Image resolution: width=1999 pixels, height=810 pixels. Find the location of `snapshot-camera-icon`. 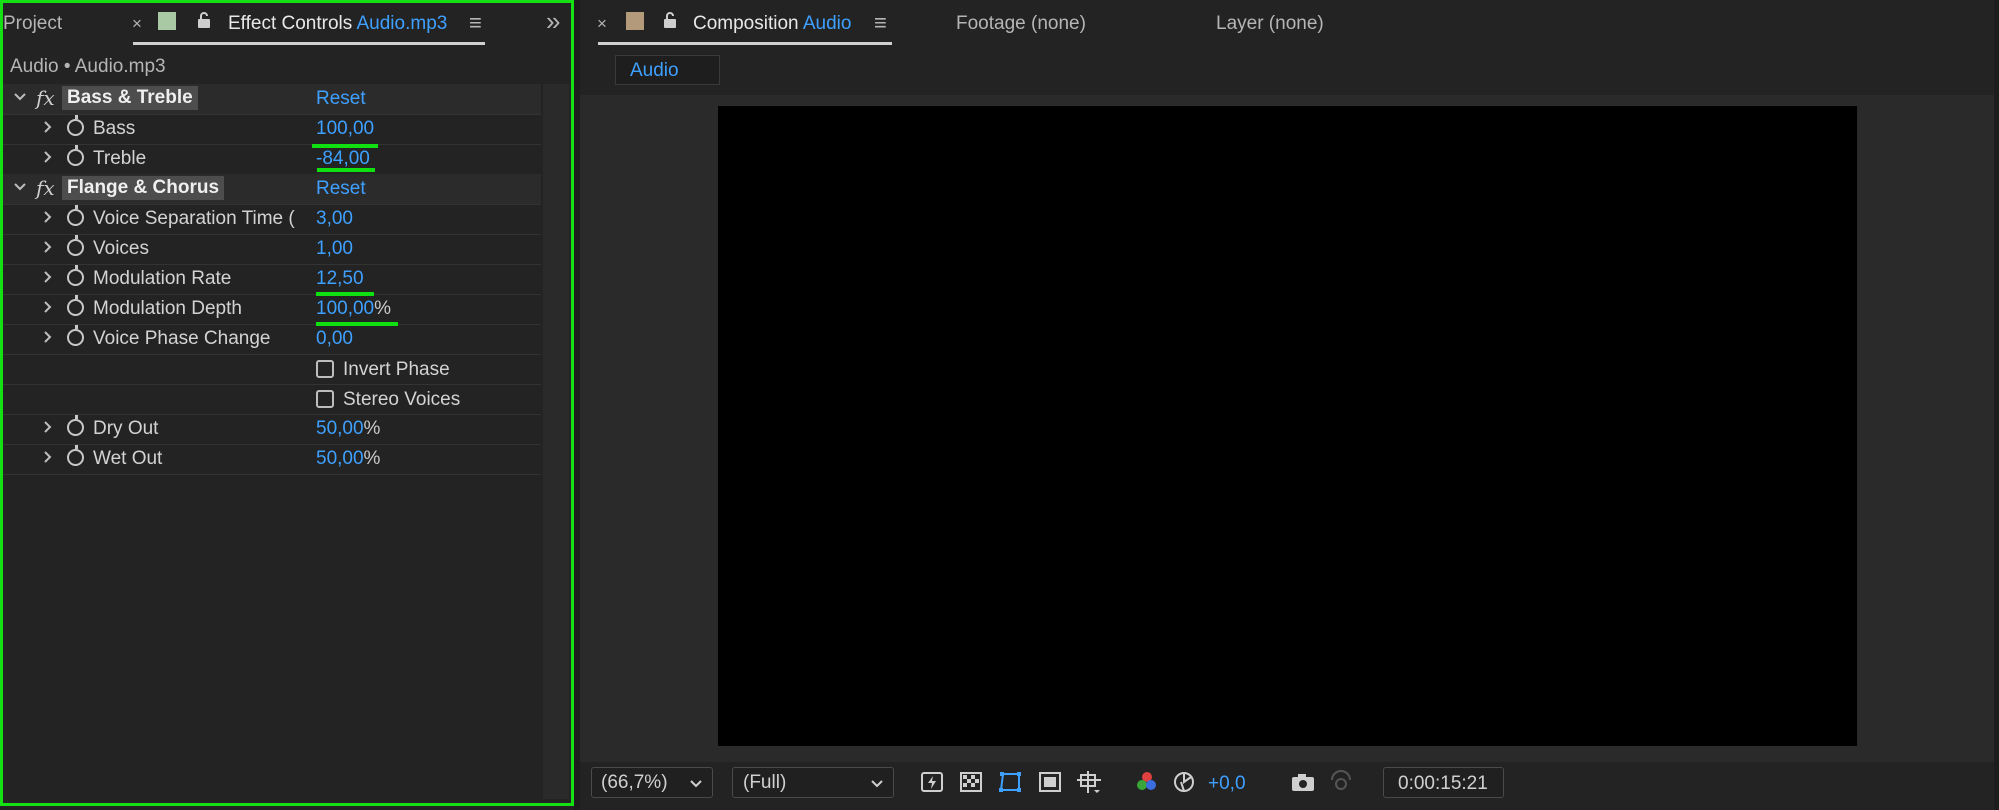

snapshot-camera-icon is located at coordinates (1303, 782).